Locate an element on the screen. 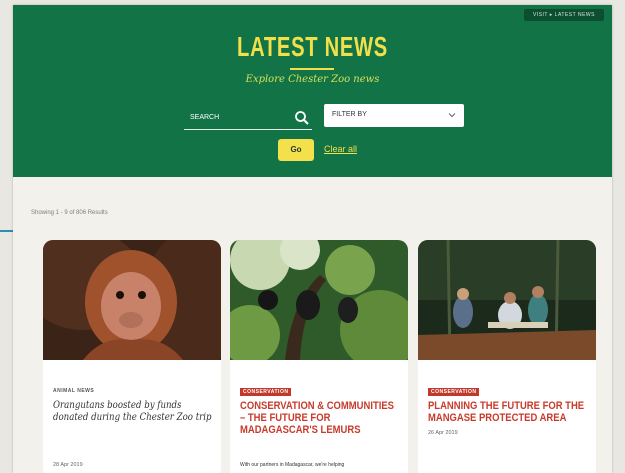  page-subtitle: Explore Chester Zoo news is located at coordinates (312, 79).